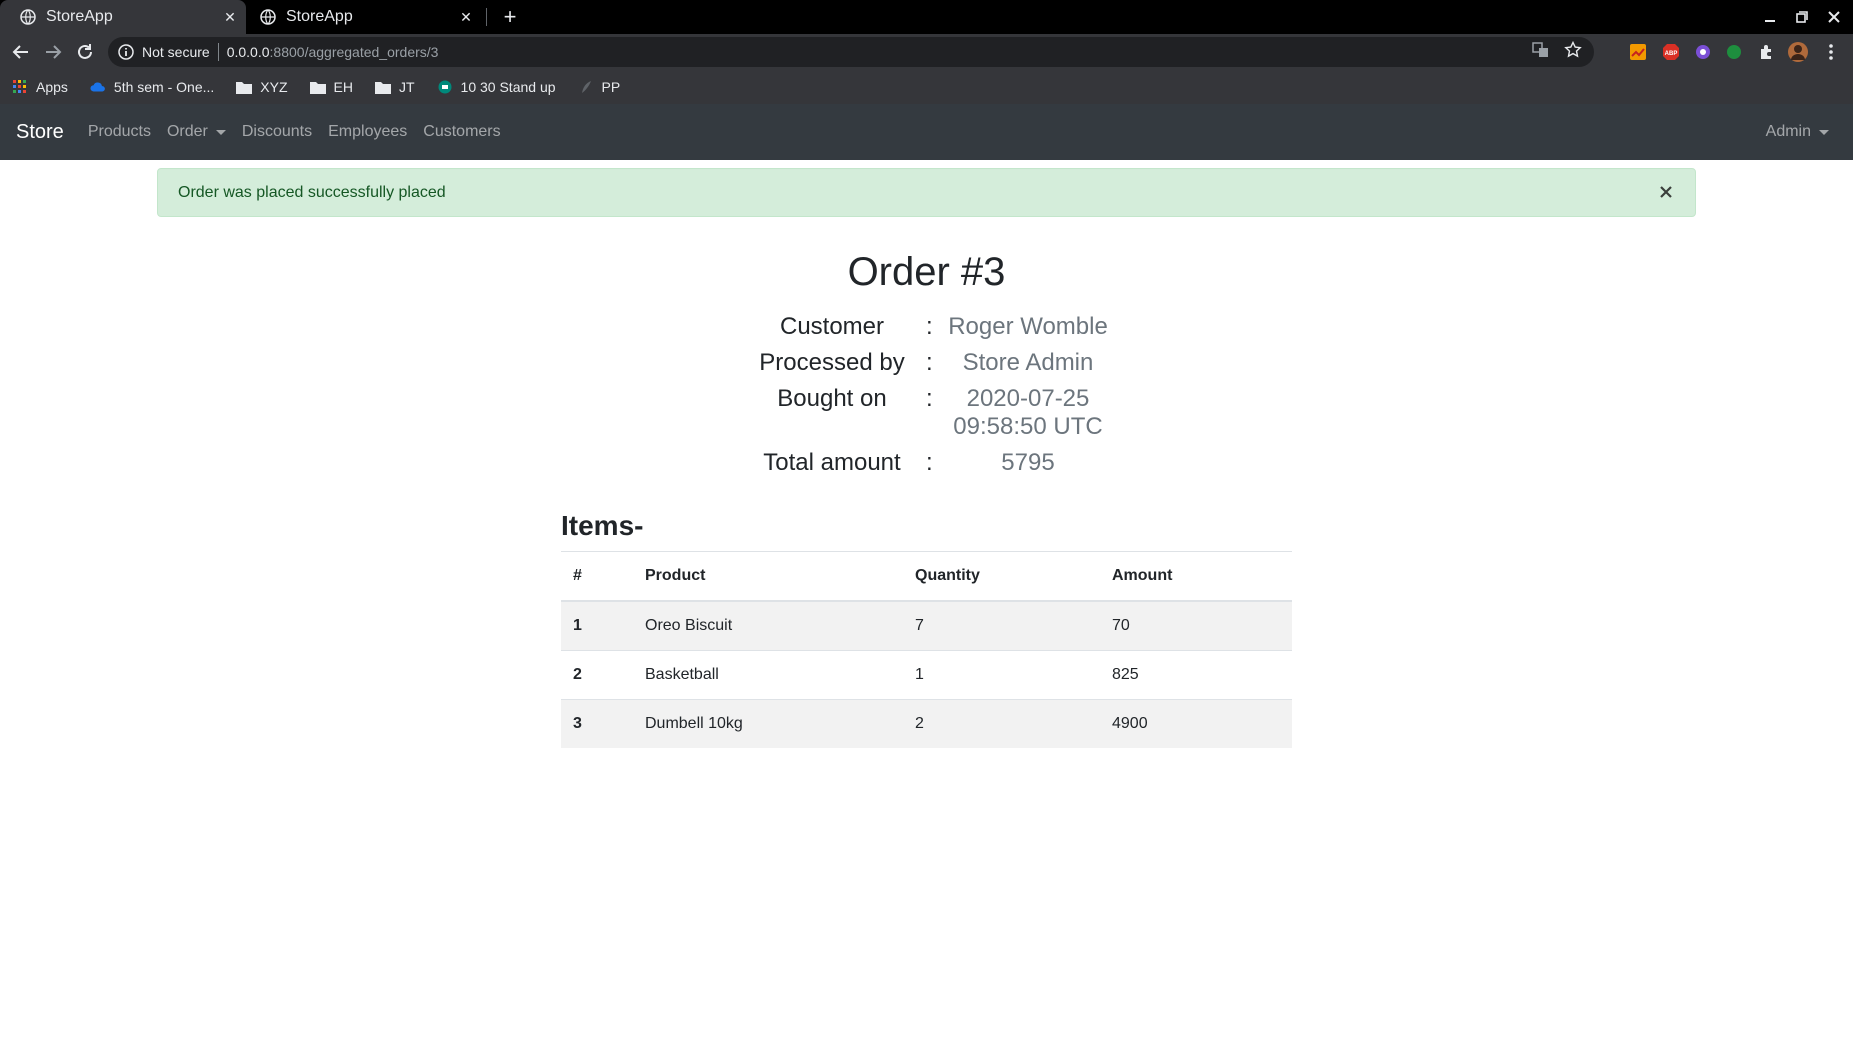  Describe the element at coordinates (123, 17) in the screenshot. I see `browser-tab-1: StoreApp ✕` at that location.